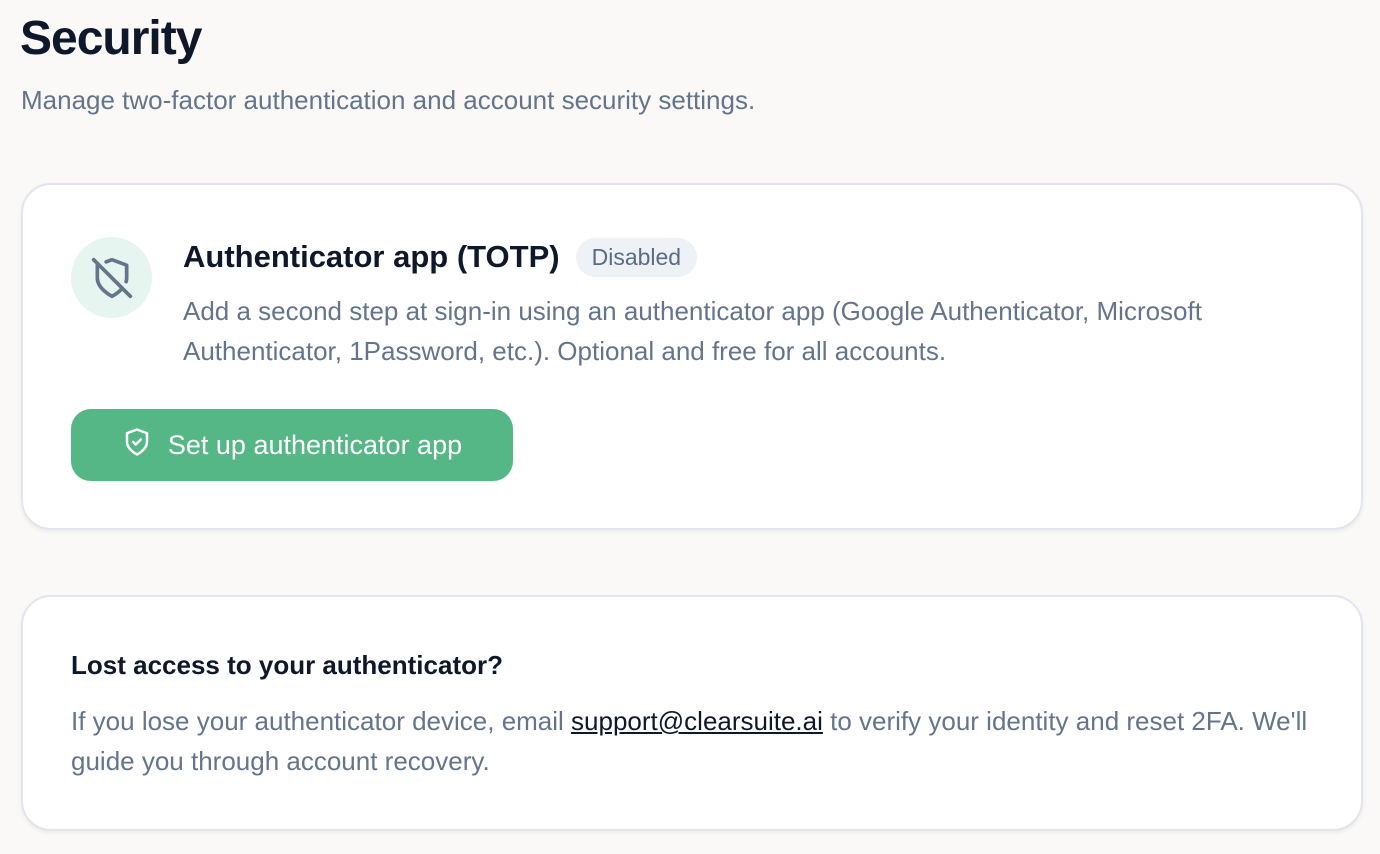 This screenshot has height=854, width=1380. What do you see at coordinates (137, 445) in the screenshot?
I see `shield-check-icon` at bounding box center [137, 445].